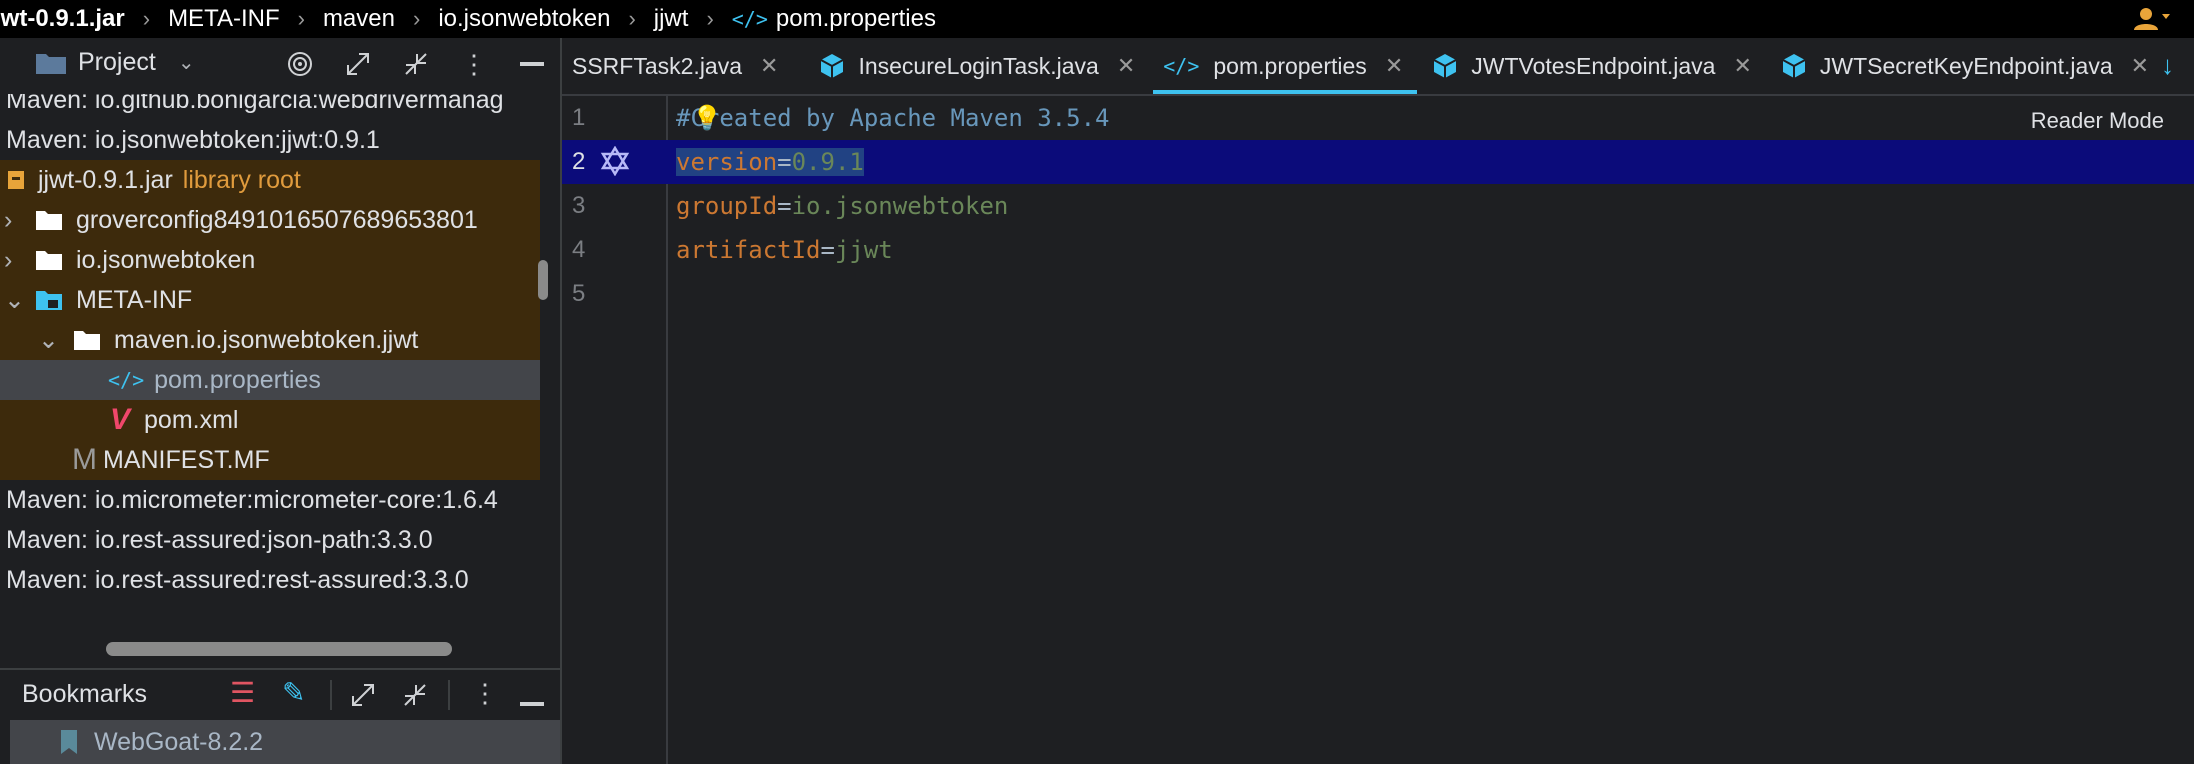 Image resolution: width=2194 pixels, height=764 pixels. I want to click on folder-icon, so click(51, 63).